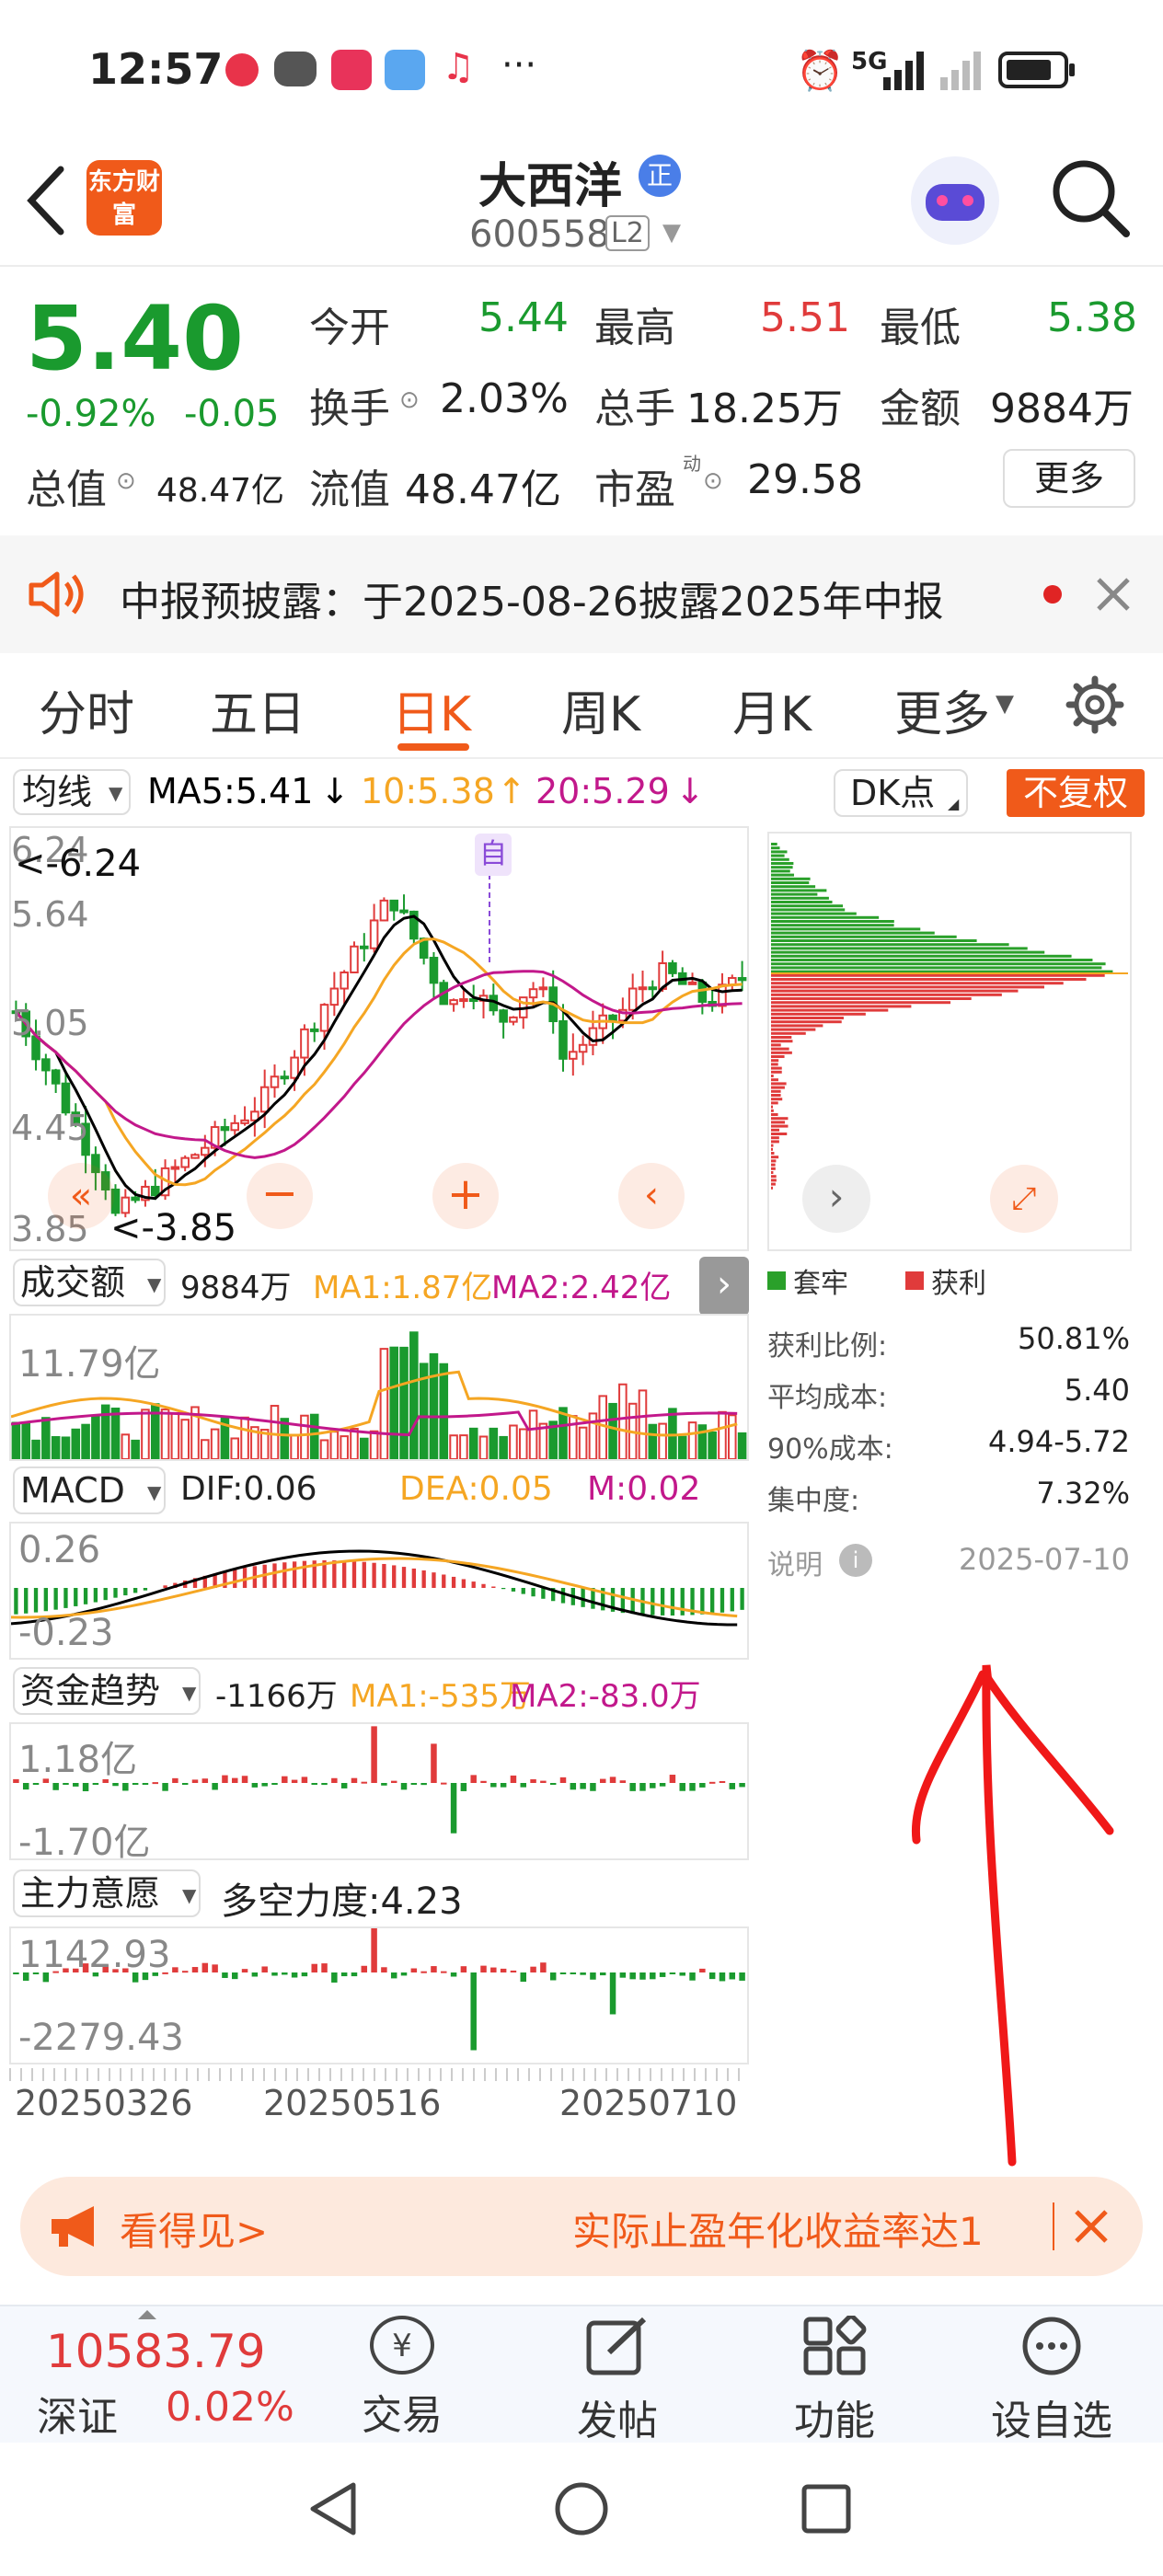 This screenshot has width=1163, height=2576. Describe the element at coordinates (581, 594) in the screenshot. I see `notice-bar: 中报预披露：于2025-08-26披露2025年中报` at that location.